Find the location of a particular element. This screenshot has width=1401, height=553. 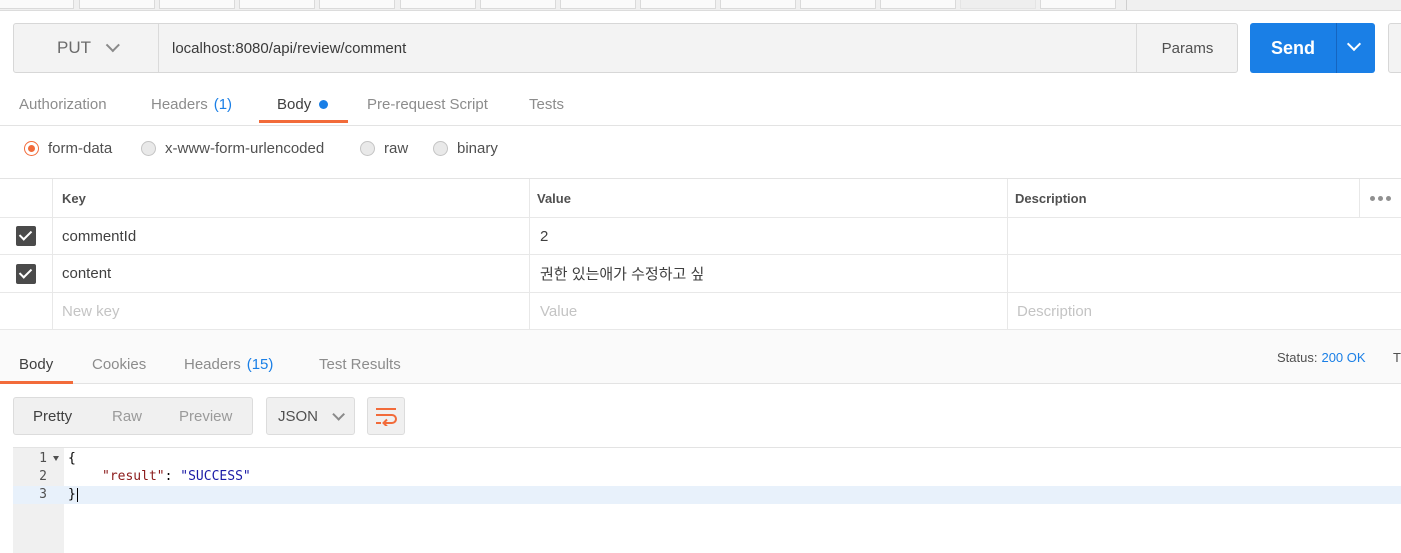

tab-count: (1) is located at coordinates (223, 104).